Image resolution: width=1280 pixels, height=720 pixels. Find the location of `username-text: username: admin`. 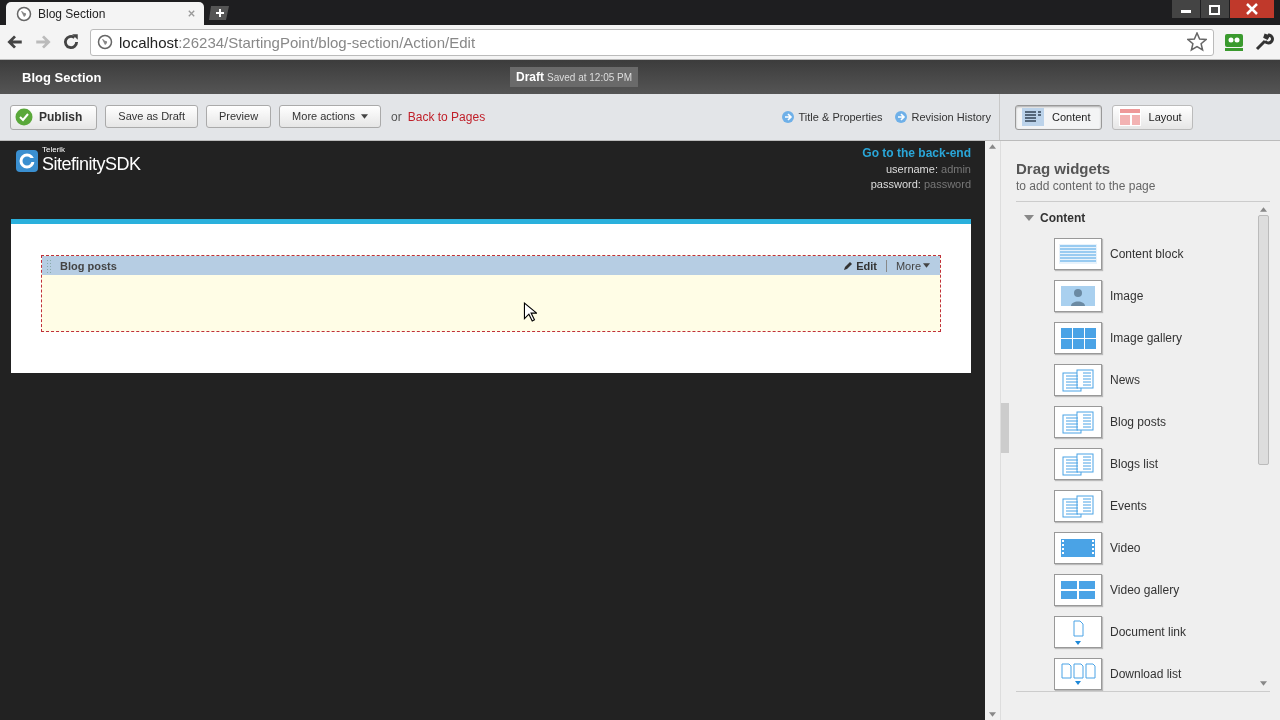

username-text: username: admin is located at coordinates (928, 169).